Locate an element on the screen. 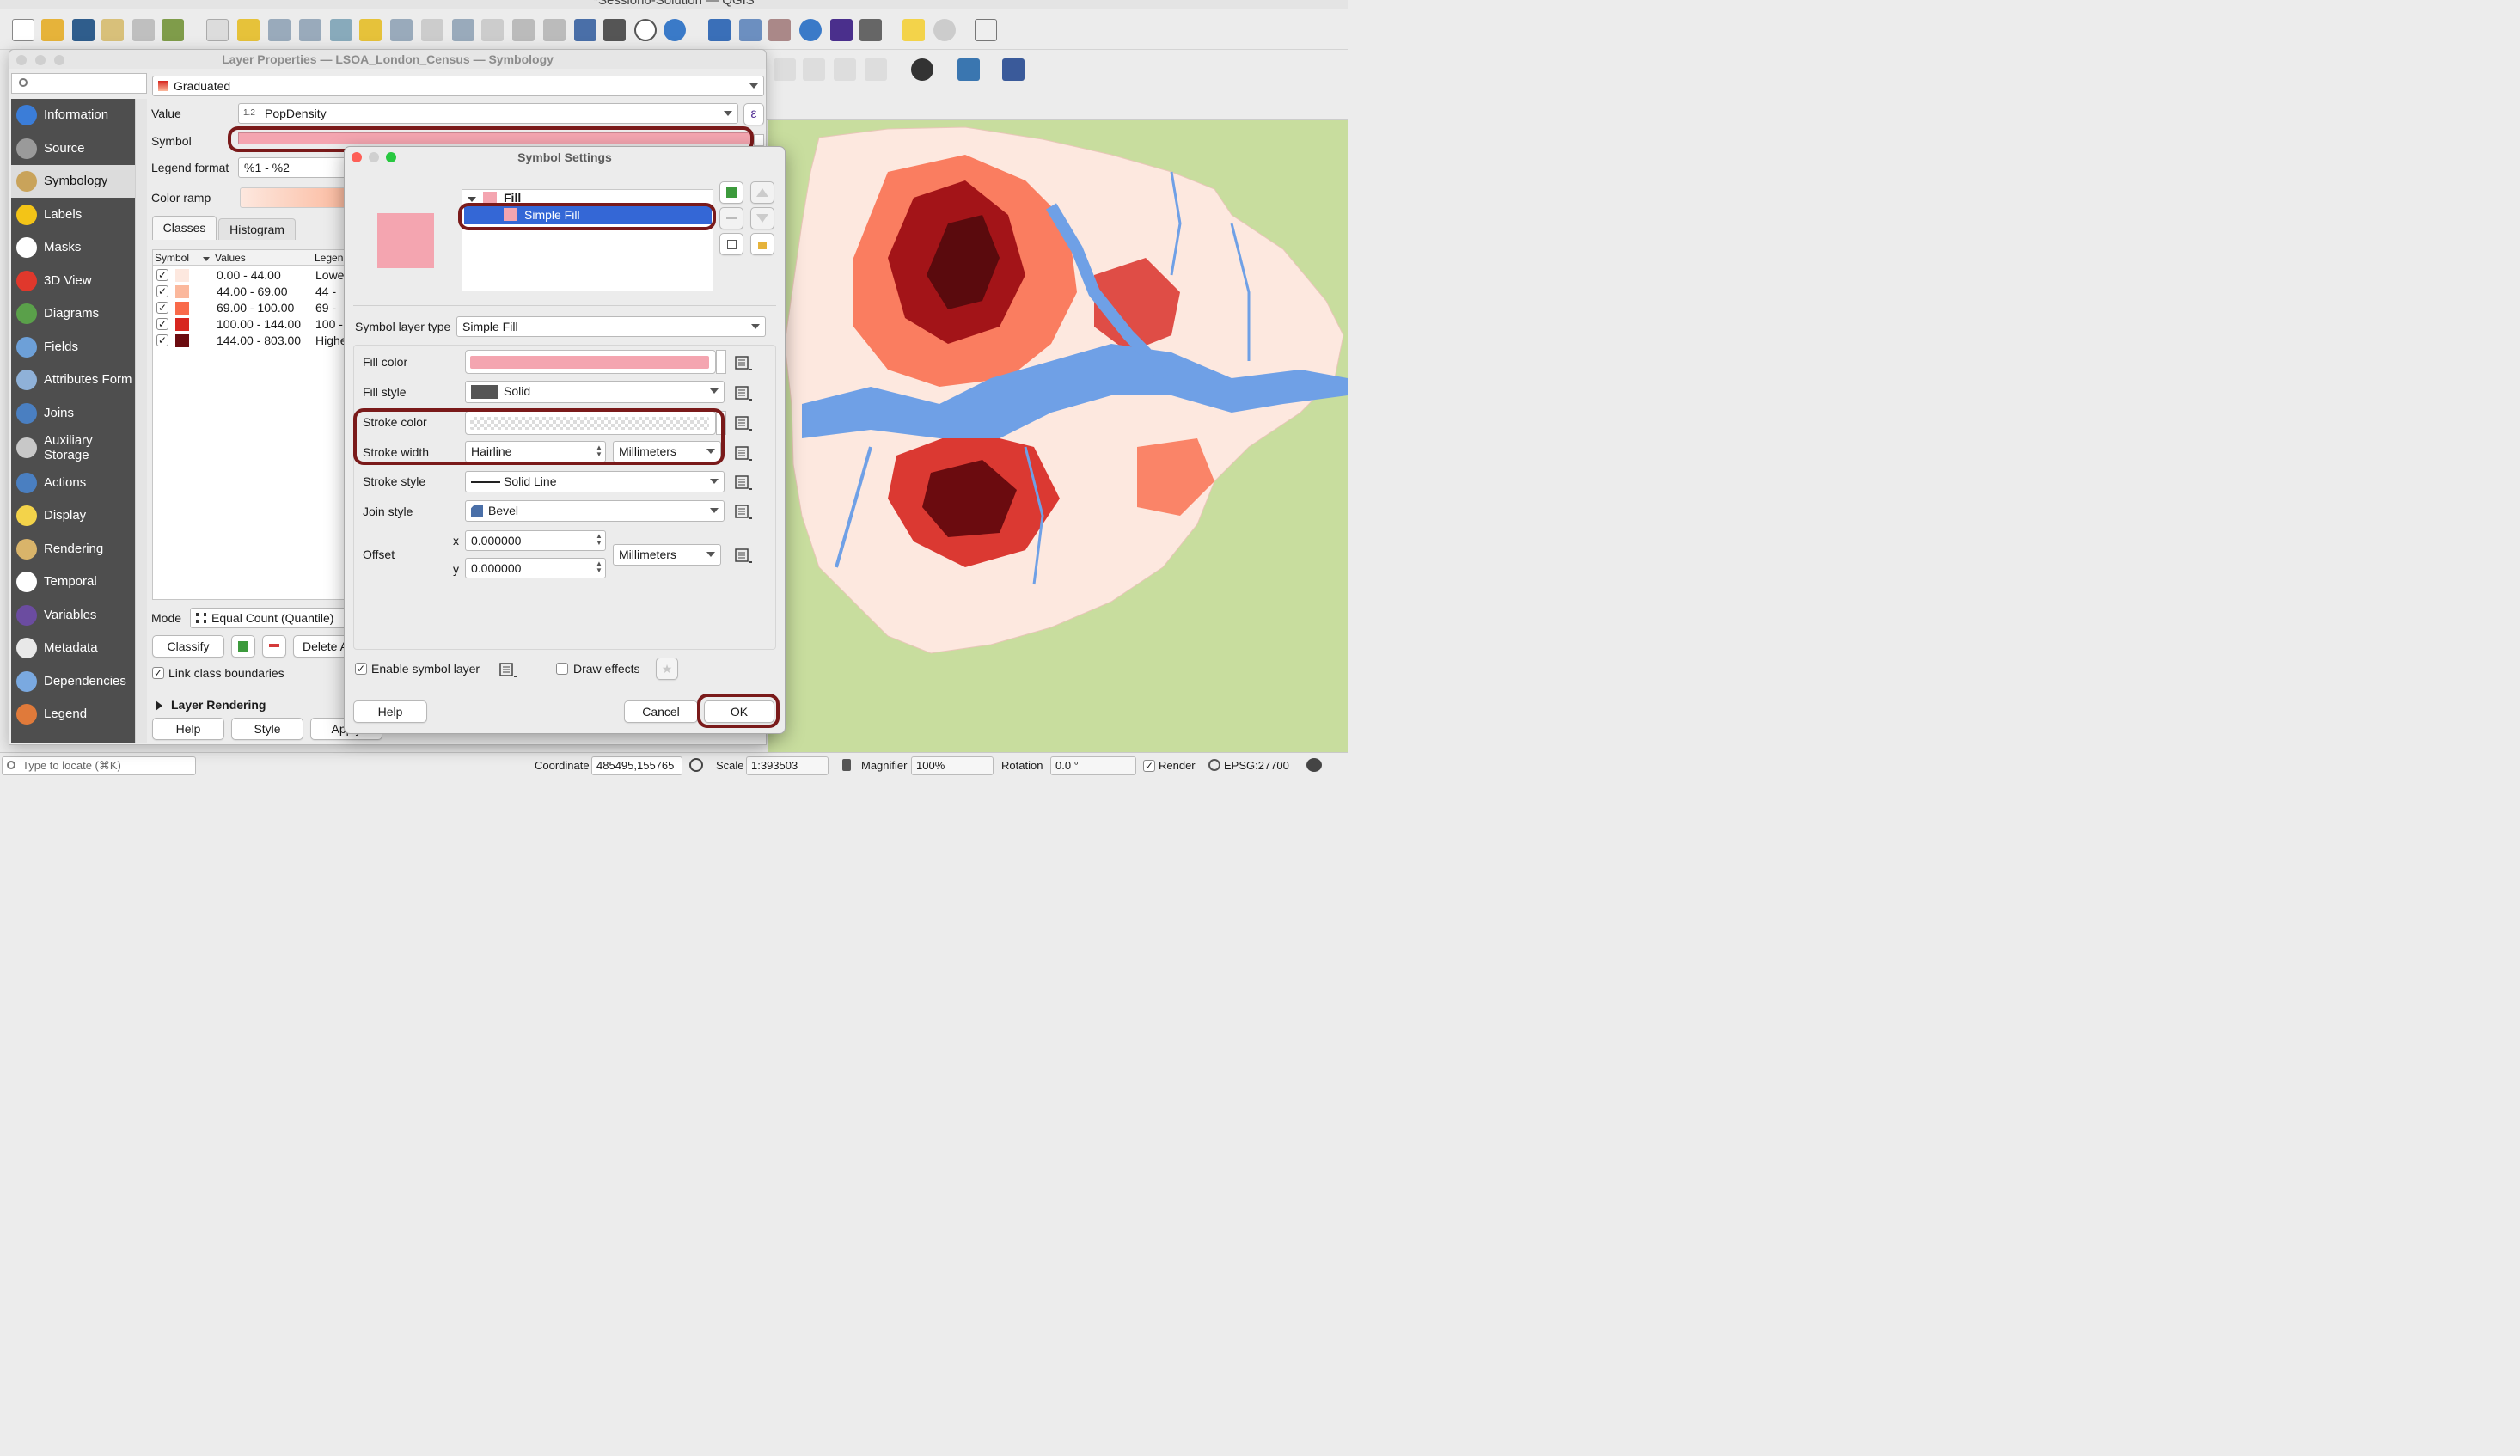 The height and width of the screenshot is (1456, 2520). identify-icon is located at coordinates (720, 30).